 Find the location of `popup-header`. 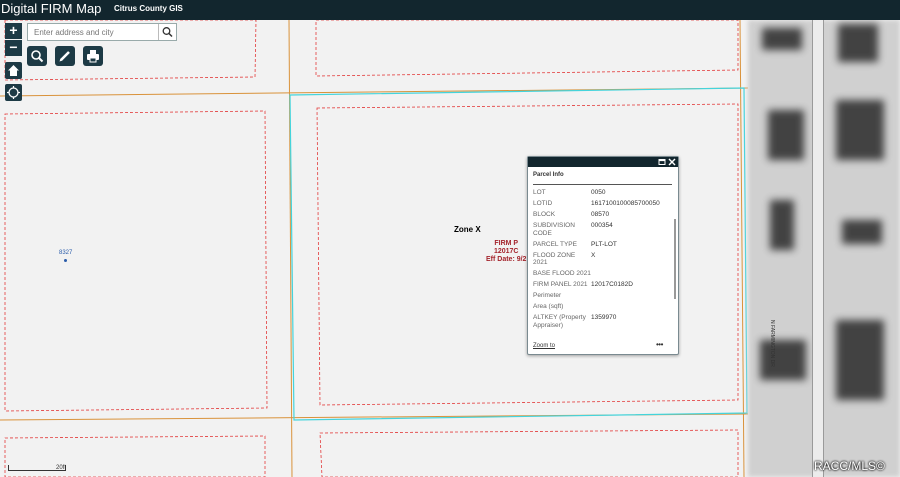

popup-header is located at coordinates (603, 162).